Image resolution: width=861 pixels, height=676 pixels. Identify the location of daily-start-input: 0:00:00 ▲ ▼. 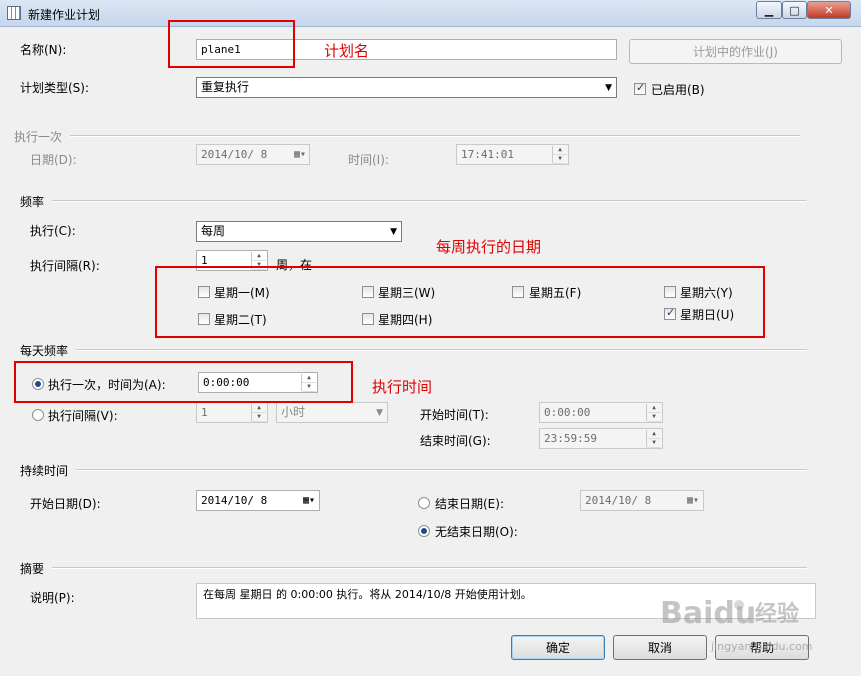
(601, 412).